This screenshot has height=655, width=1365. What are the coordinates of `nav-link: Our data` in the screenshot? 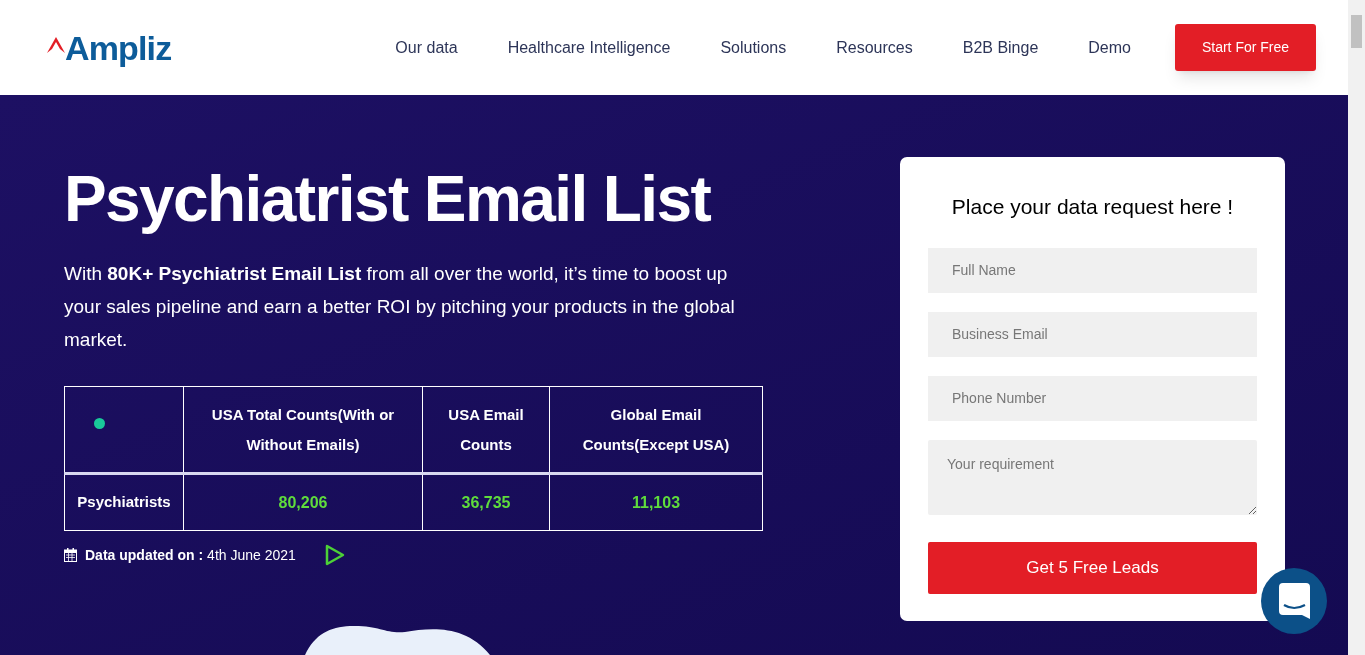 It's located at (426, 47).